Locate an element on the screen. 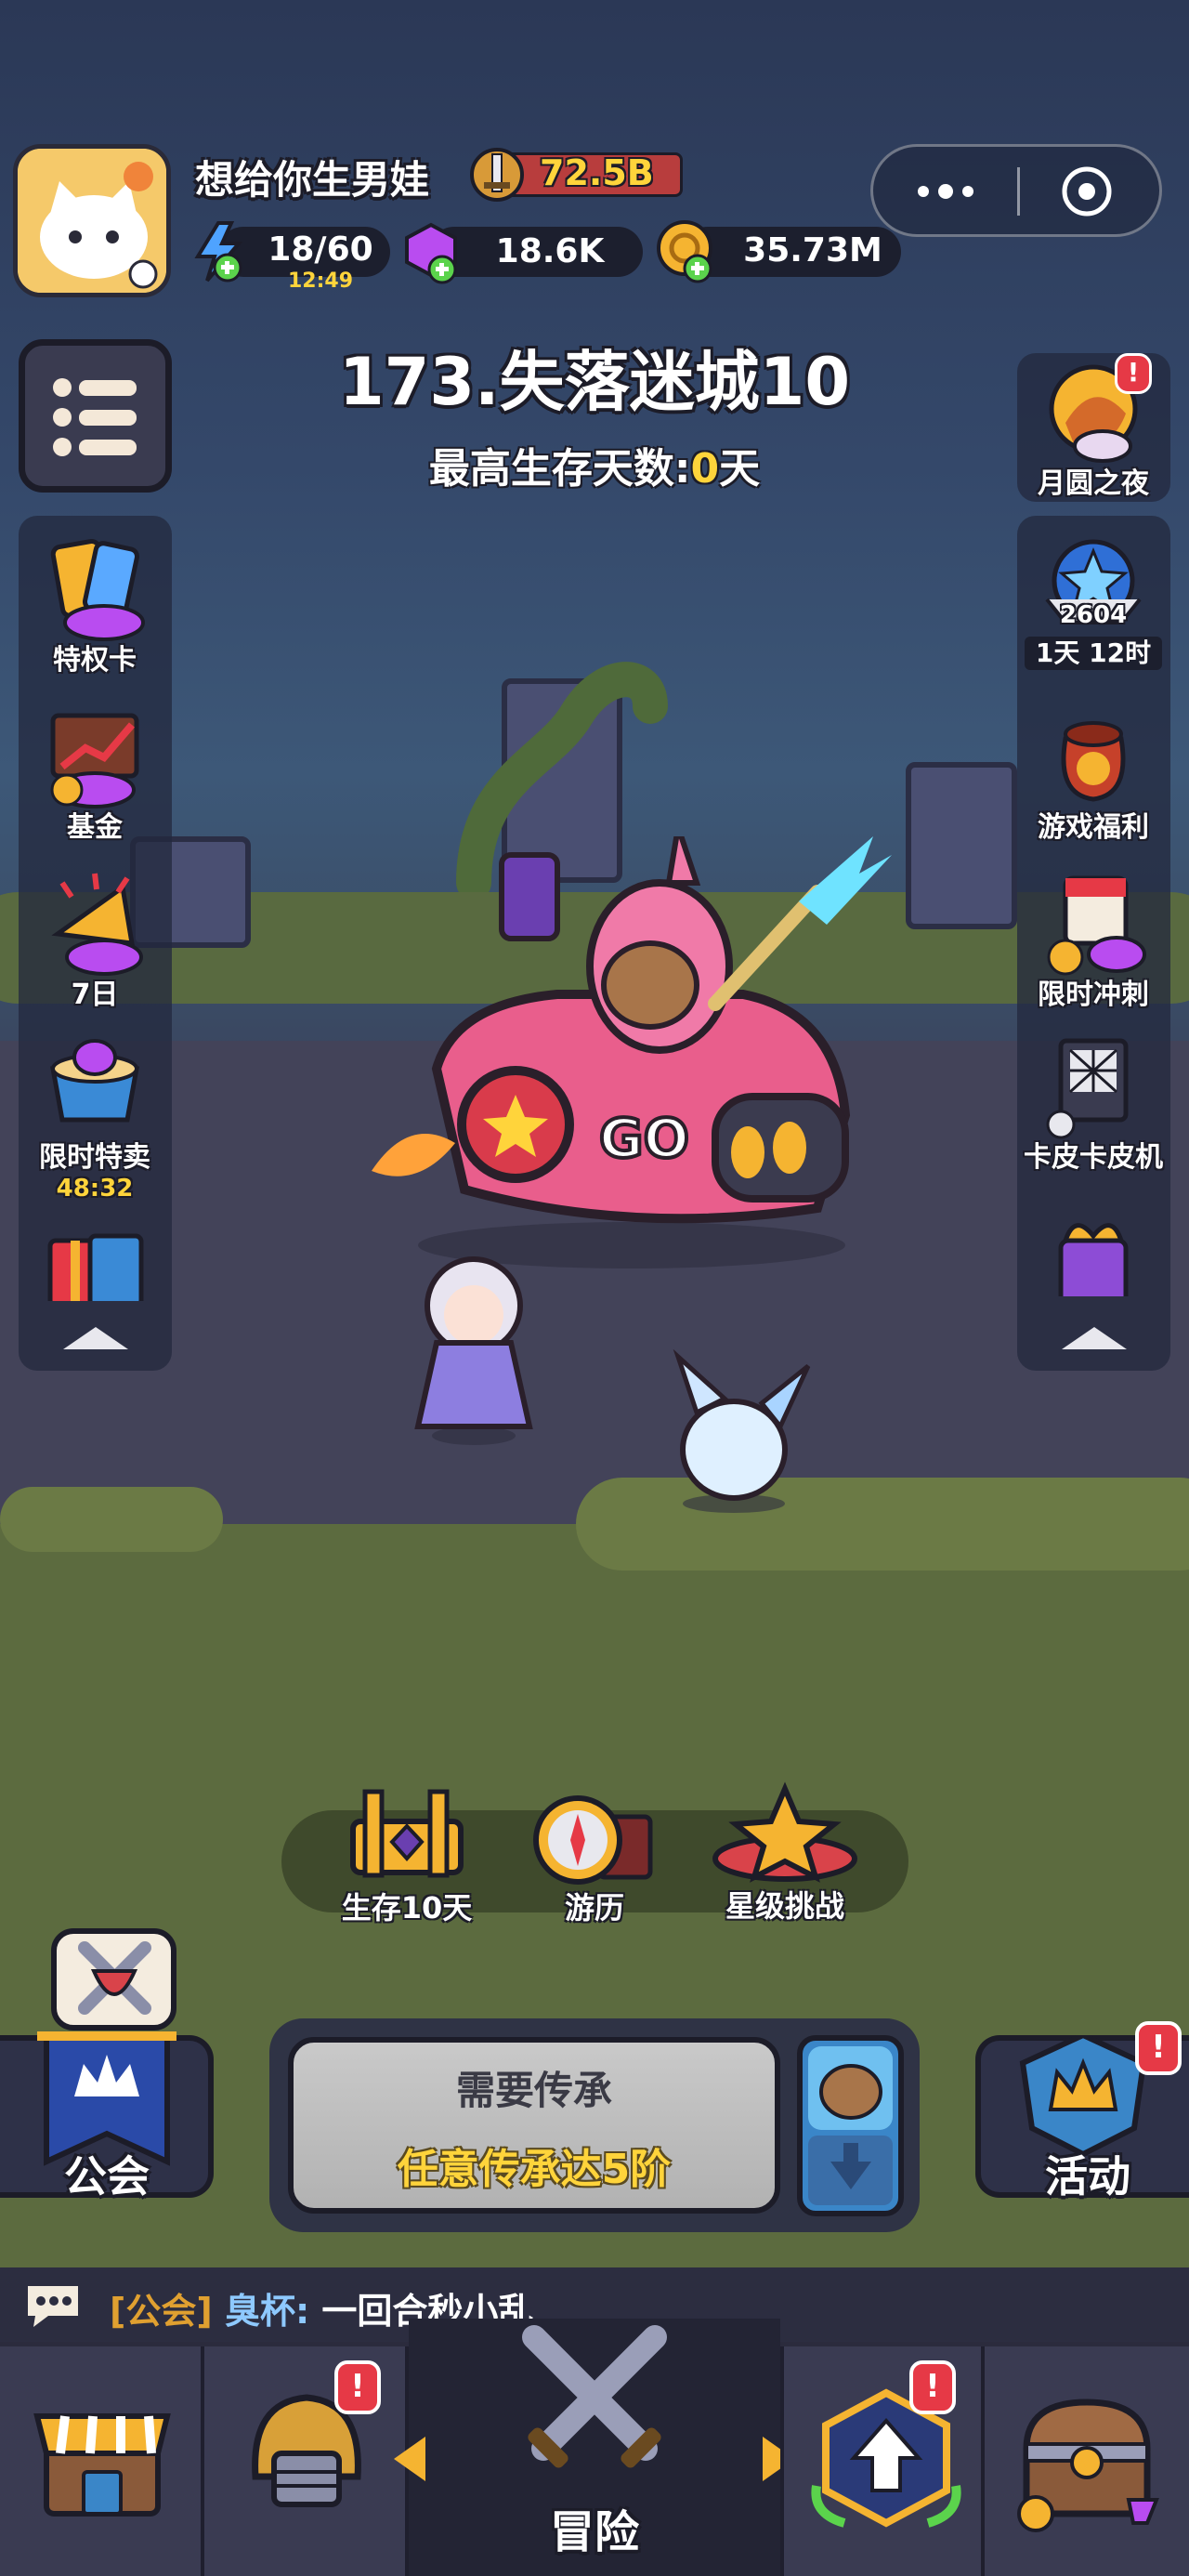 The image size is (1189, 2576). mode-star-challenge: 星级挑战 is located at coordinates (785, 1856).